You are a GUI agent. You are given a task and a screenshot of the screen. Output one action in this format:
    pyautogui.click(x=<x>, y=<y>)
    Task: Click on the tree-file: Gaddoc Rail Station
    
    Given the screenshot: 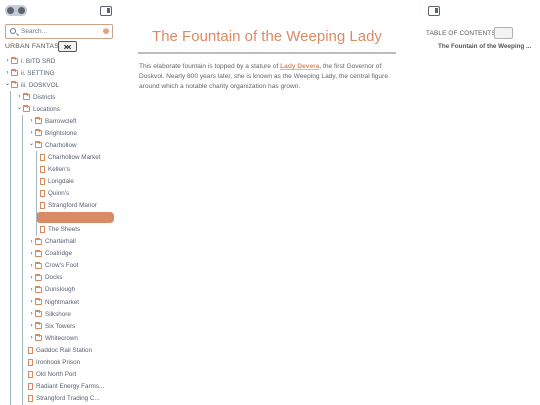 What is the action you would take?
    pyautogui.click(x=60, y=350)
    